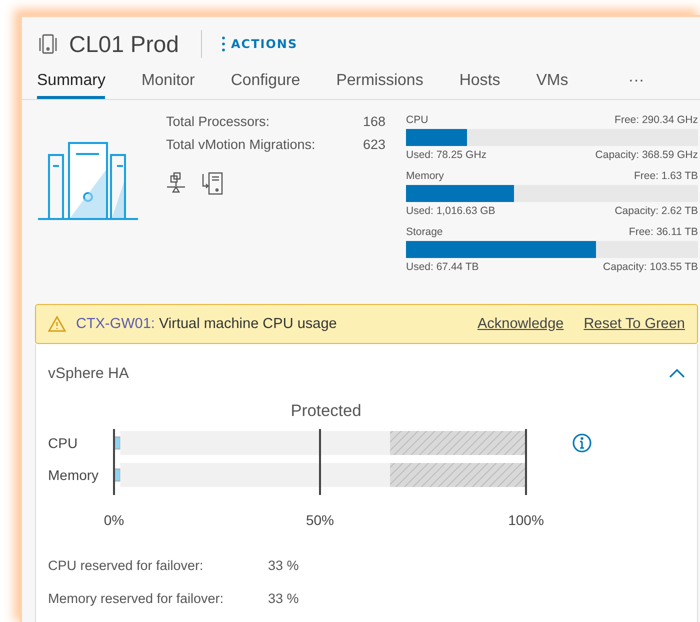  I want to click on used-text: Used: 67.44 TB, so click(442, 267).